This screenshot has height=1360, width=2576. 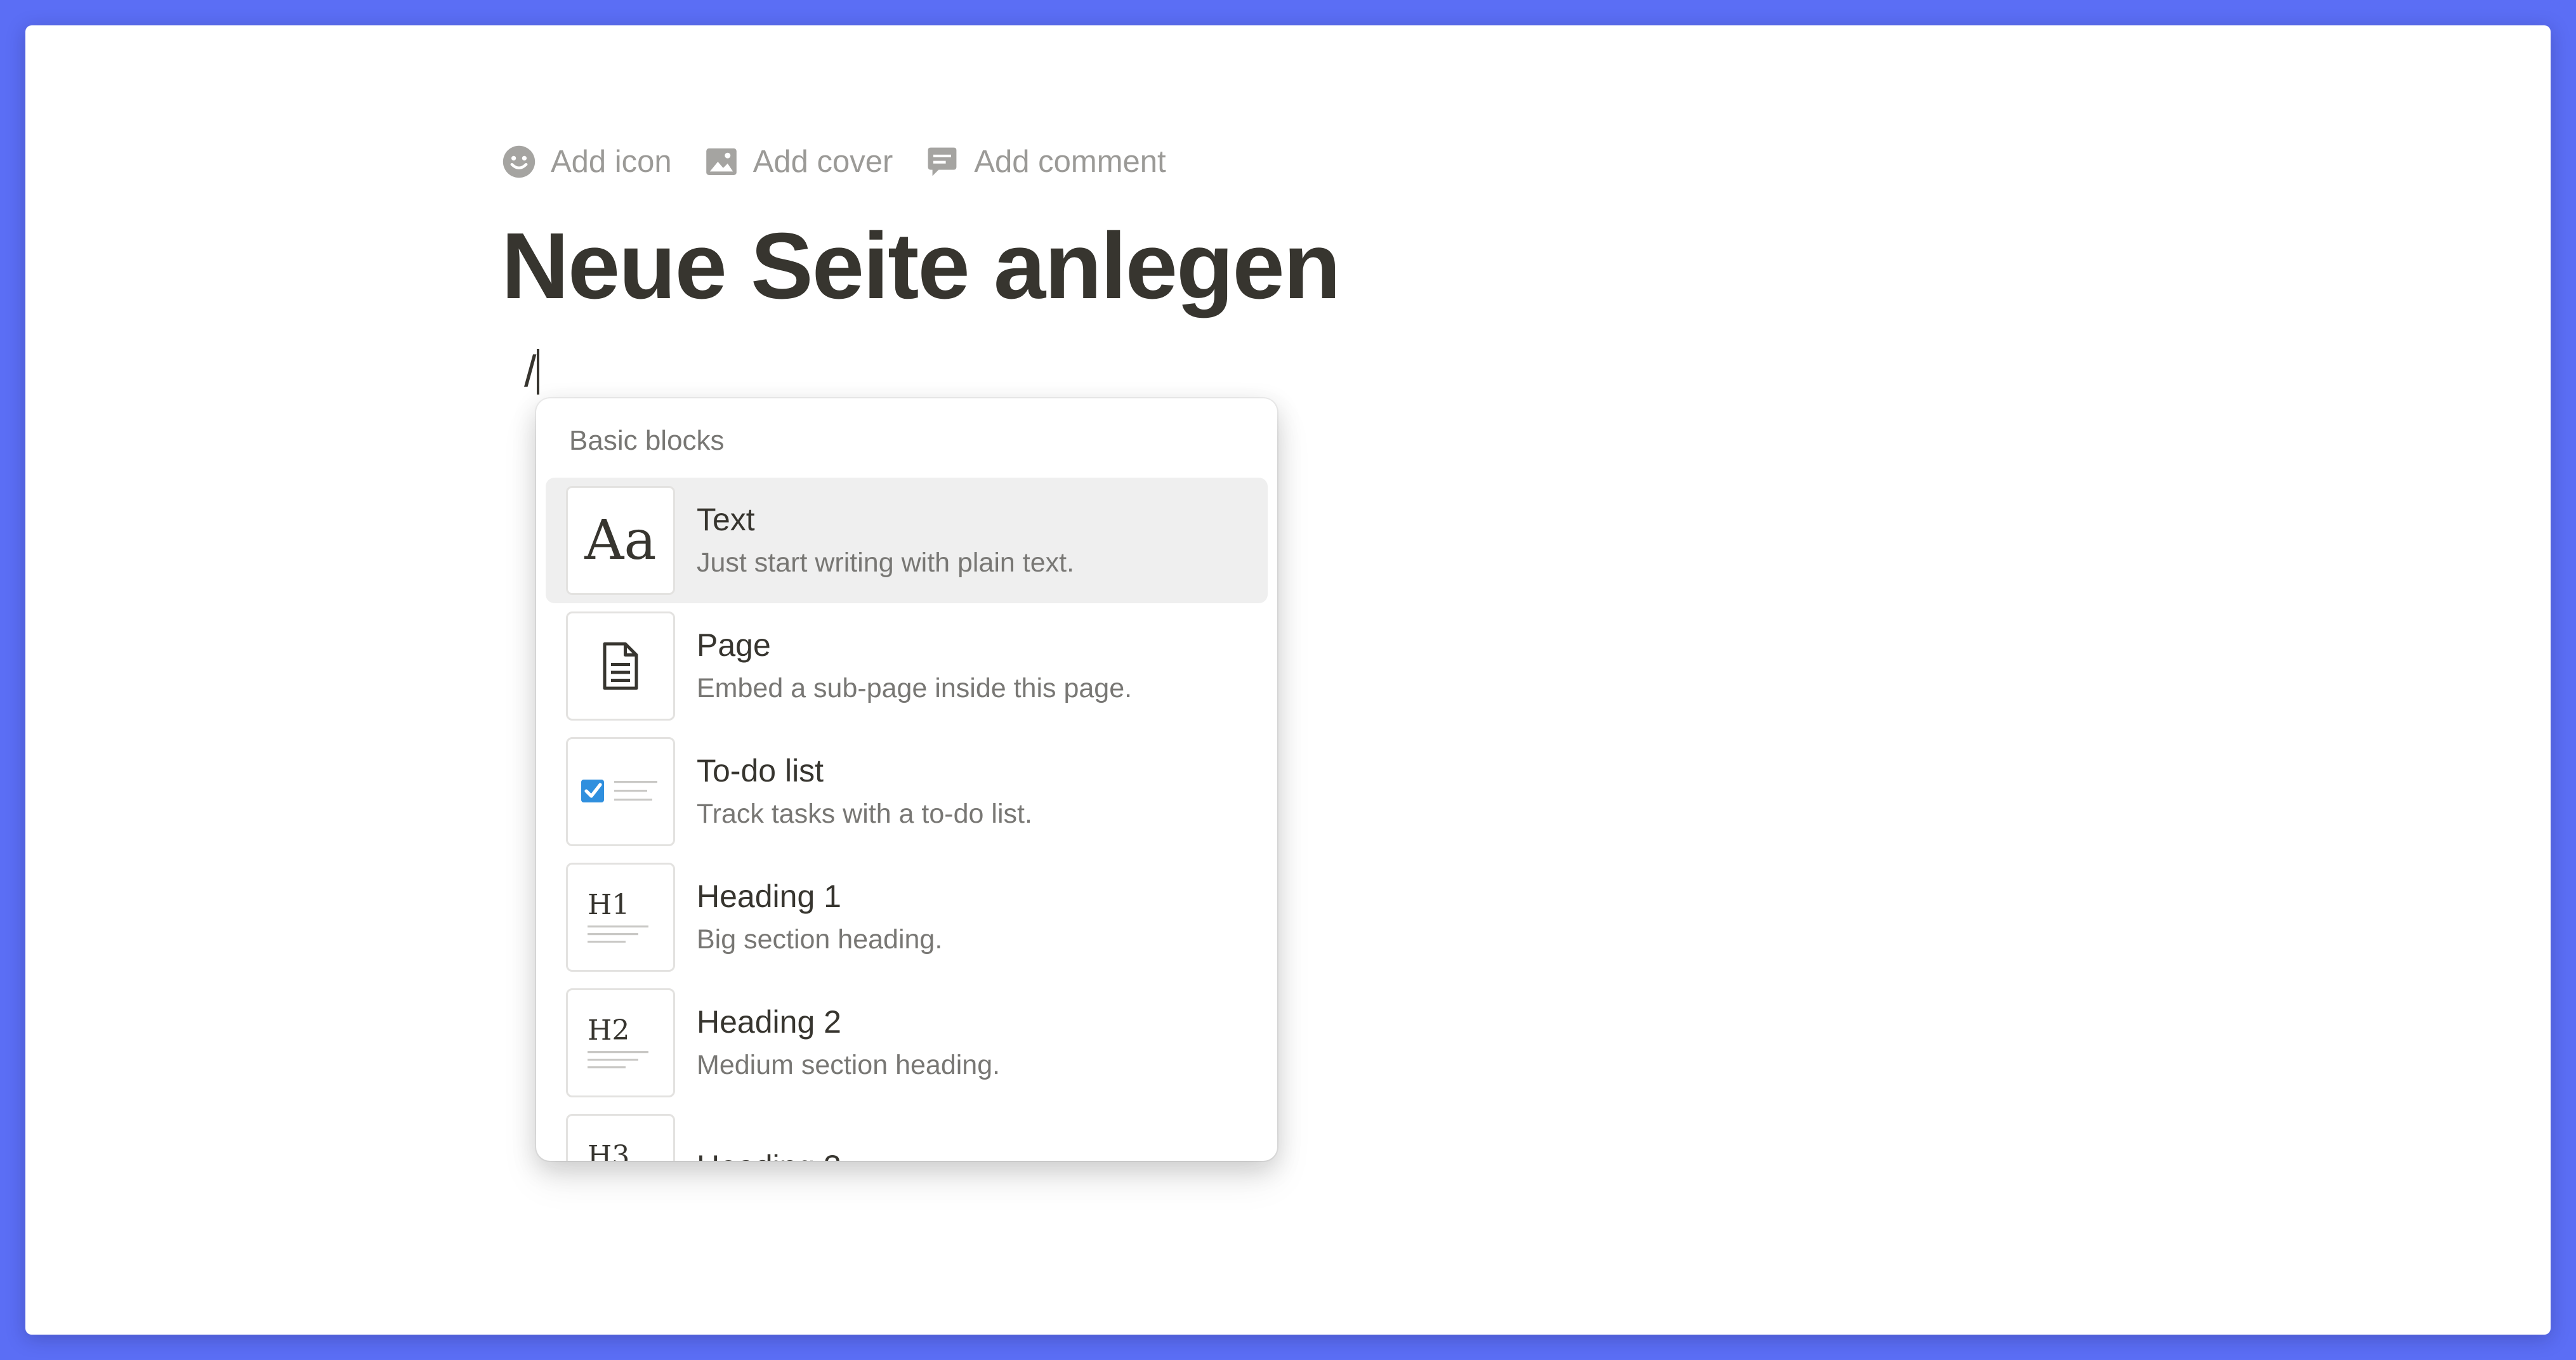 I want to click on add-cover-button: Add cover, so click(x=798, y=162).